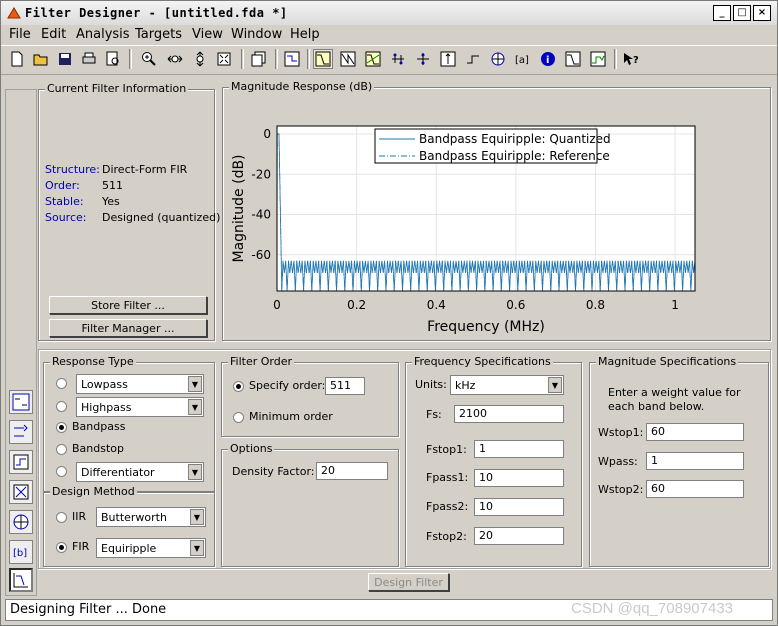  Describe the element at coordinates (722, 13) in the screenshot. I see `minimize-button: _` at that location.